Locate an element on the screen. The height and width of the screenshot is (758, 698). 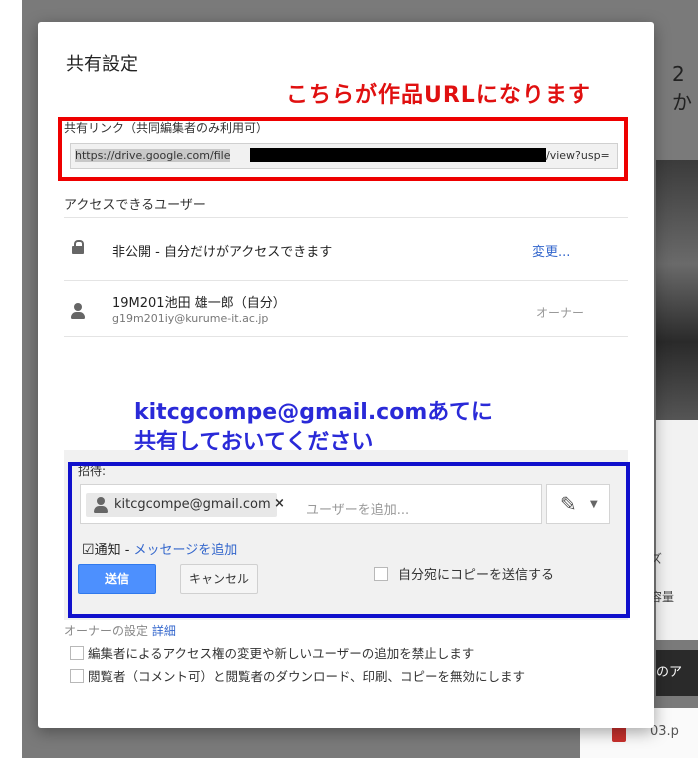
dialog-title: 共有設定 is located at coordinates (102, 64).